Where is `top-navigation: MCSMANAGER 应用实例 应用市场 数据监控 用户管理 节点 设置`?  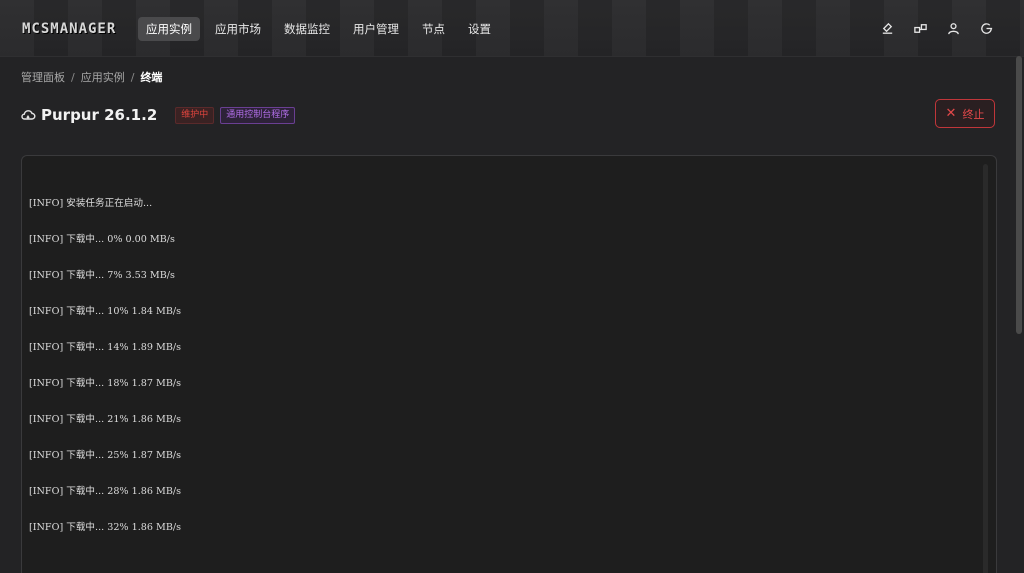
top-navigation: MCSMANAGER 应用实例 应用市场 数据监控 用户管理 节点 设置 is located at coordinates (512, 28).